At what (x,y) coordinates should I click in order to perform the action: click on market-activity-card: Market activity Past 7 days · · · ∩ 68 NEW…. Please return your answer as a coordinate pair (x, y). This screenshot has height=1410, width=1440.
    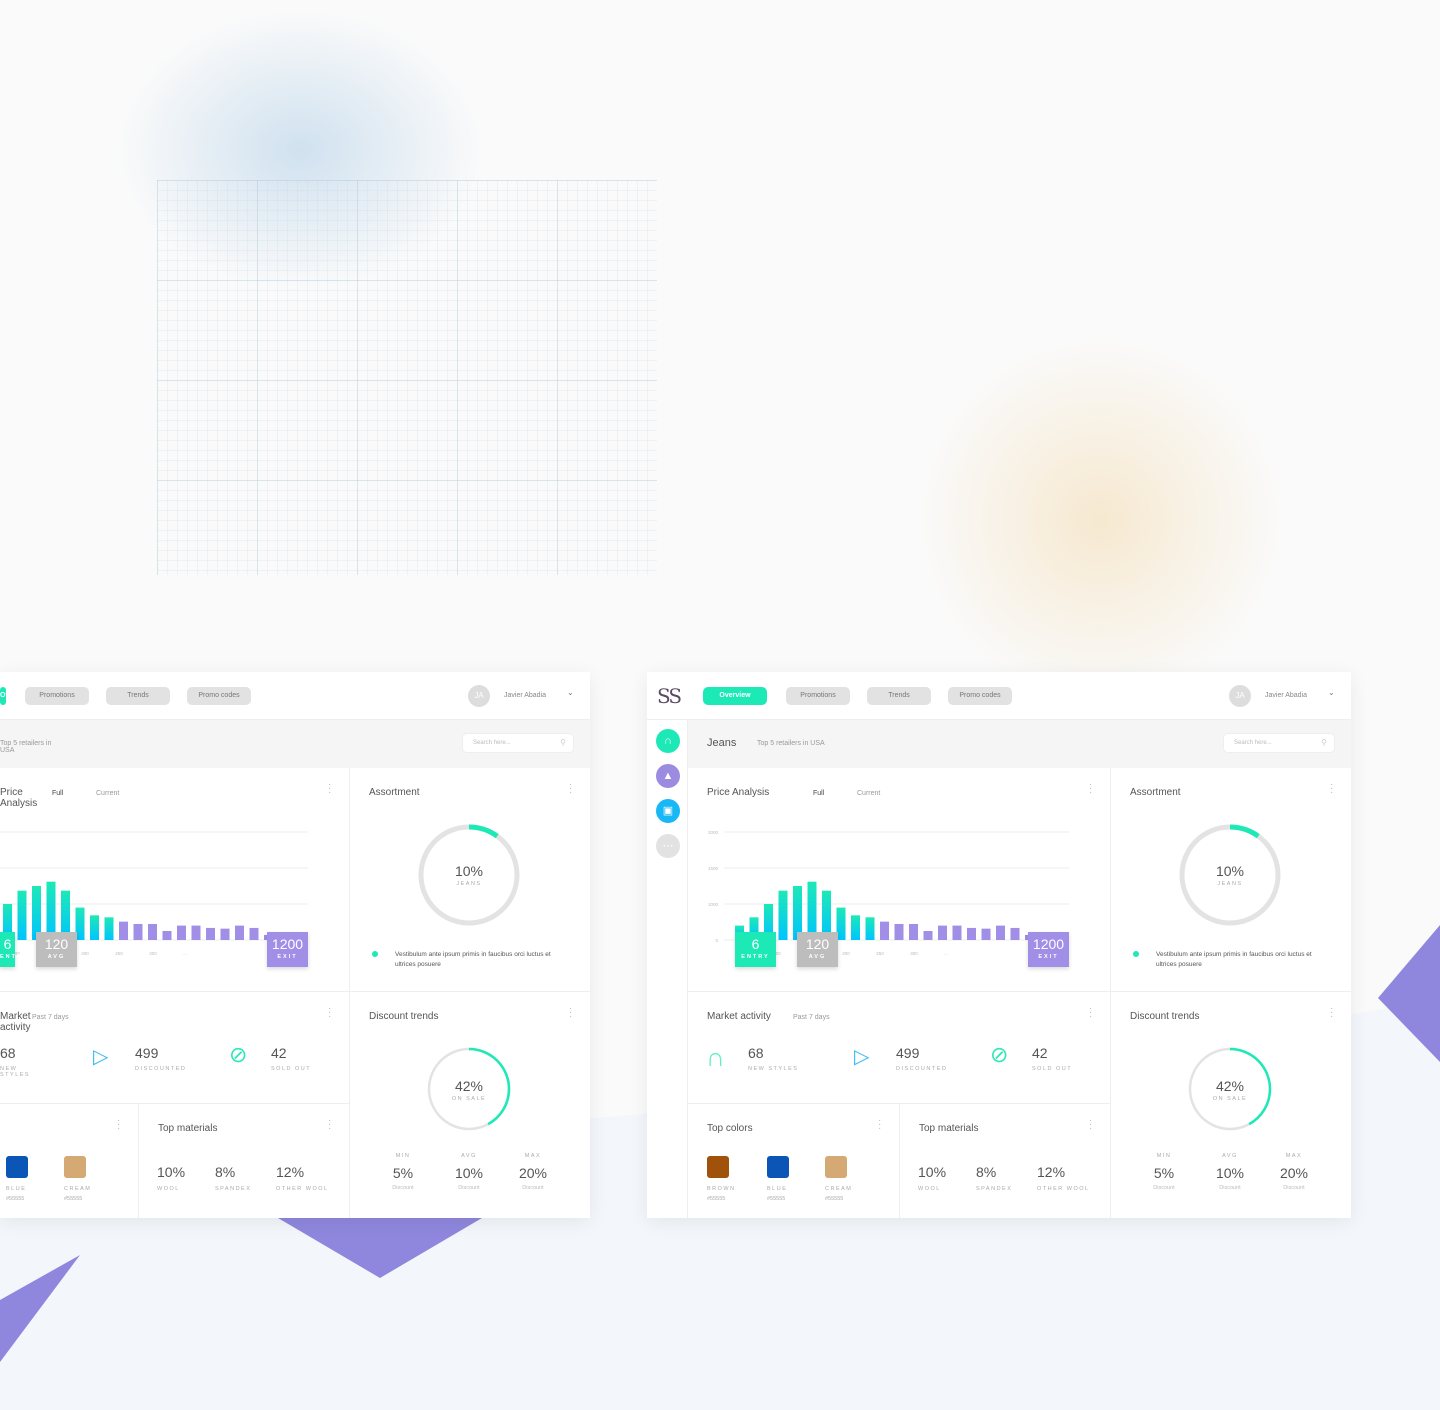
    Looking at the image, I should click on (899, 1048).